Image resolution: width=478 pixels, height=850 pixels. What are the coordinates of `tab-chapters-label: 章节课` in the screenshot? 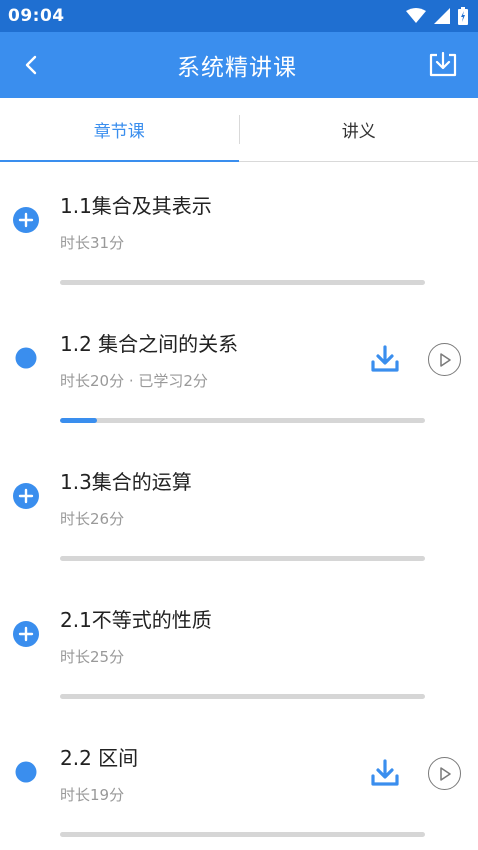 It's located at (119, 132).